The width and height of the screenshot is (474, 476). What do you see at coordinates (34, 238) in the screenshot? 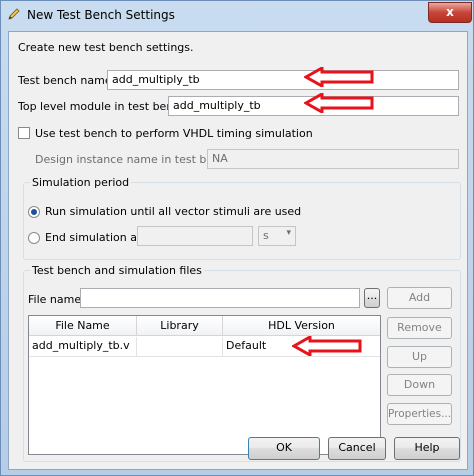
I see `end-at-radio` at bounding box center [34, 238].